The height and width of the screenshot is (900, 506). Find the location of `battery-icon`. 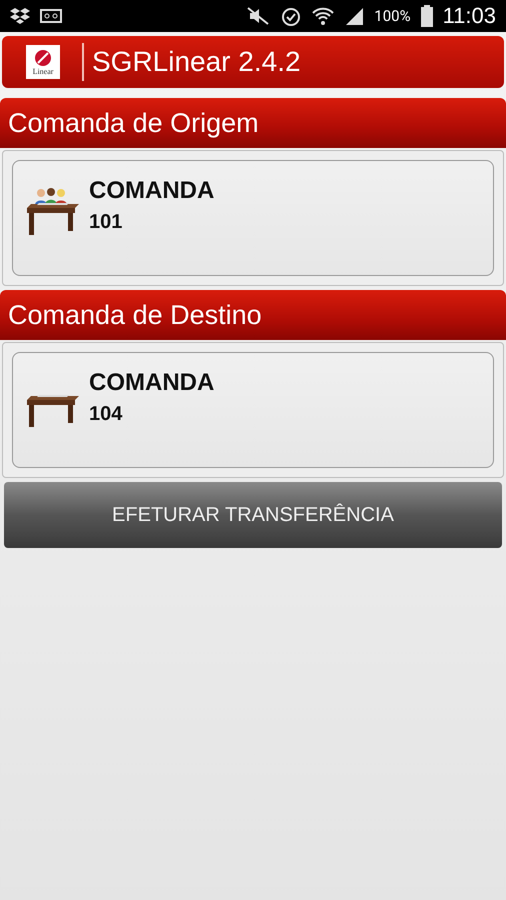

battery-icon is located at coordinates (426, 16).